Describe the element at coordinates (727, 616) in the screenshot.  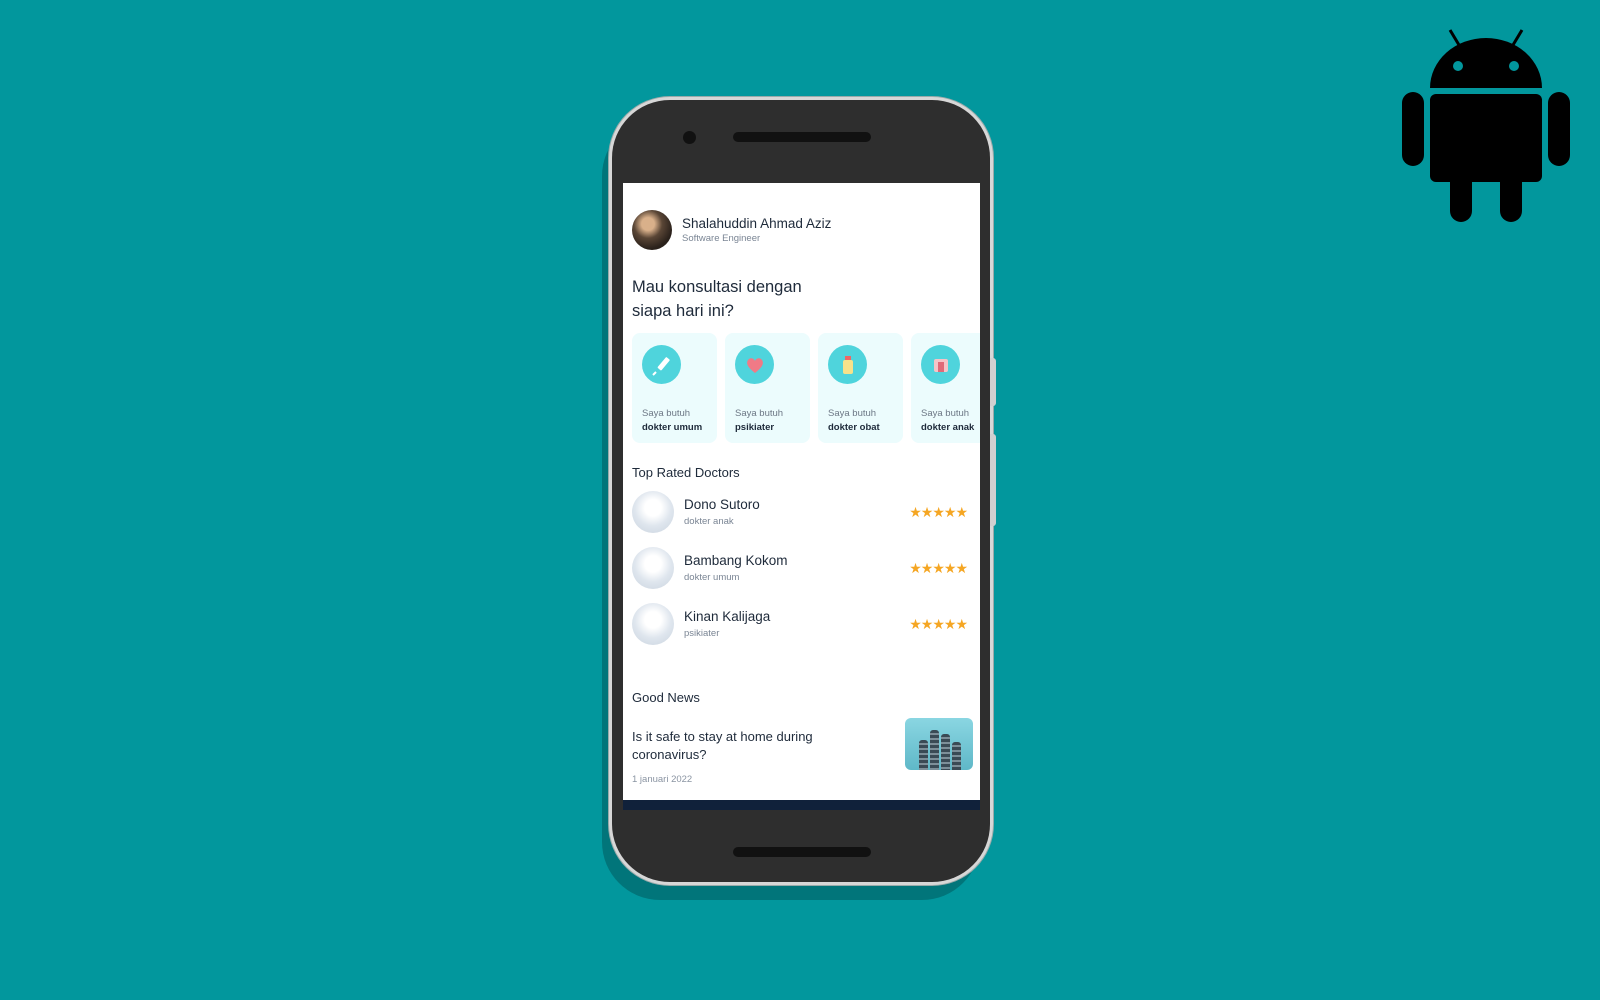
I see `doctor-name: Kinan Kalijaga` at that location.